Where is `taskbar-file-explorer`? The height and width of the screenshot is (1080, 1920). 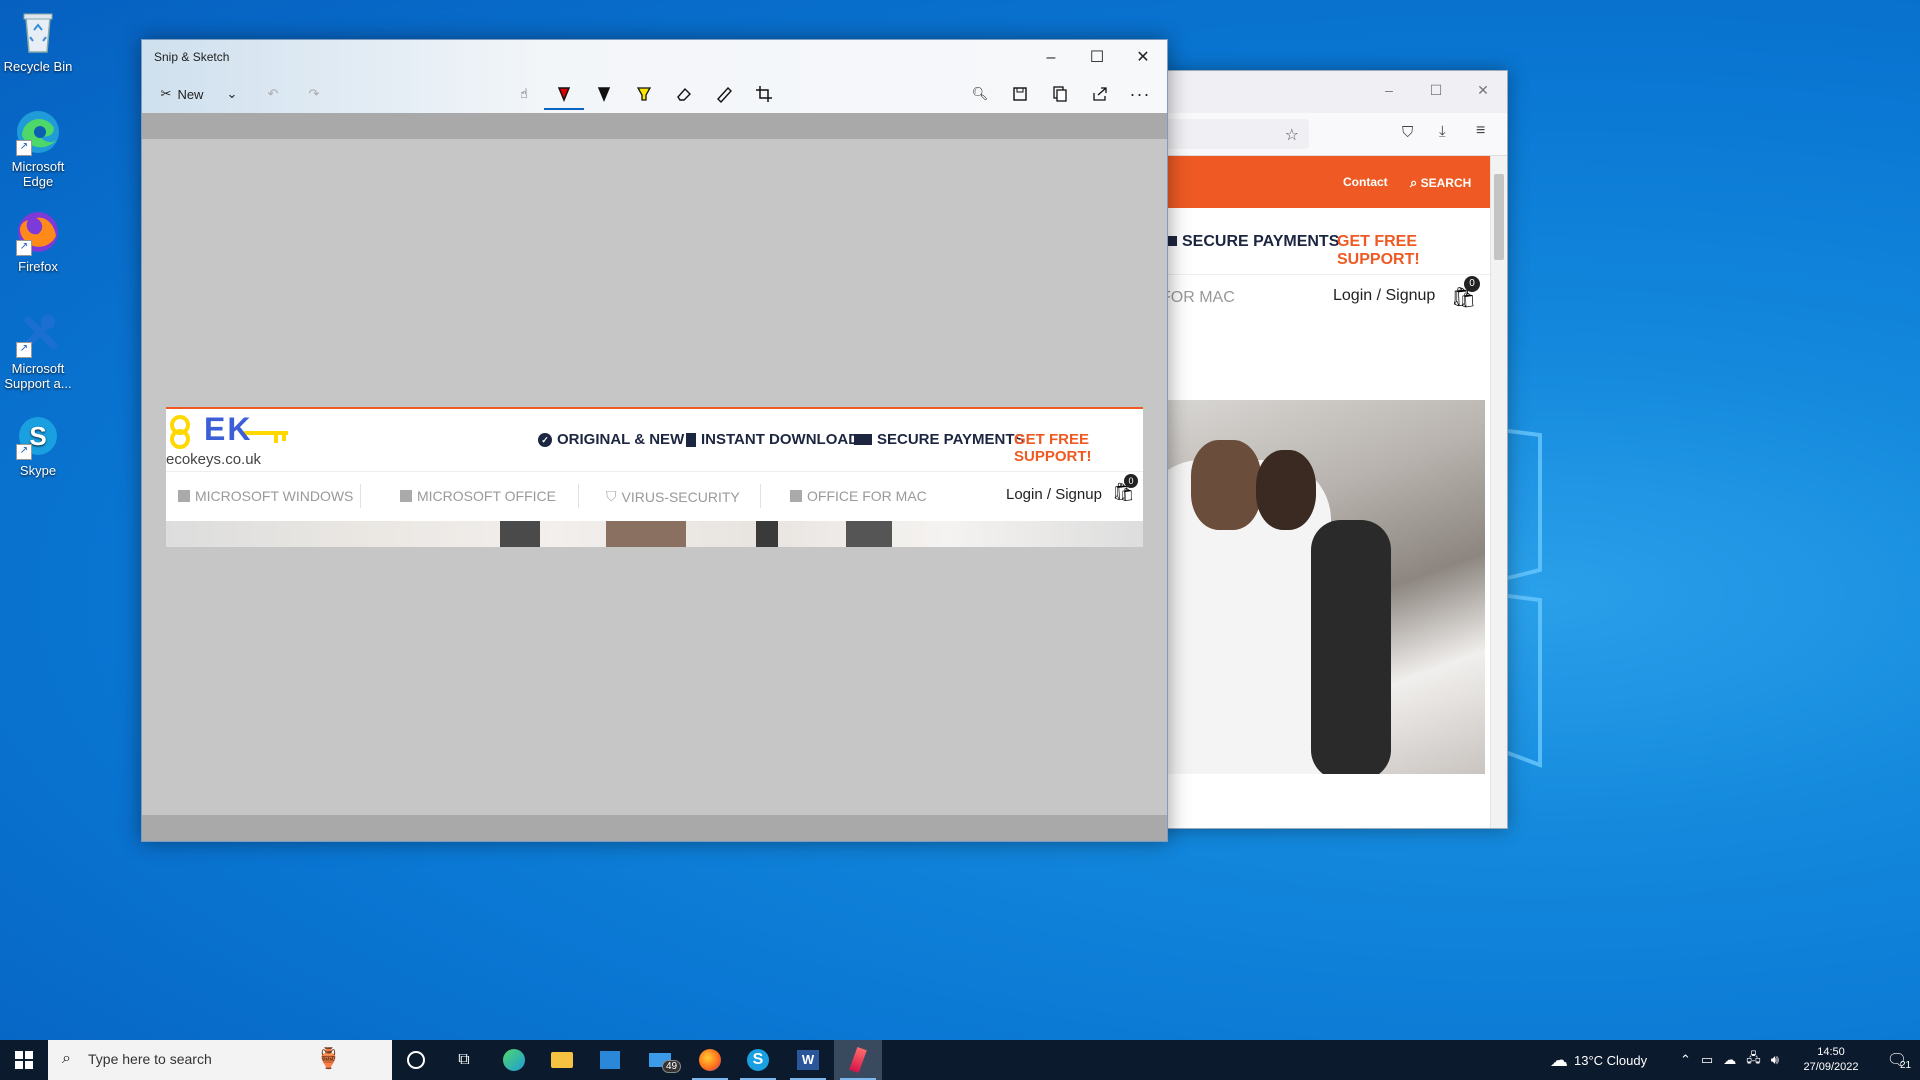 taskbar-file-explorer is located at coordinates (562, 1060).